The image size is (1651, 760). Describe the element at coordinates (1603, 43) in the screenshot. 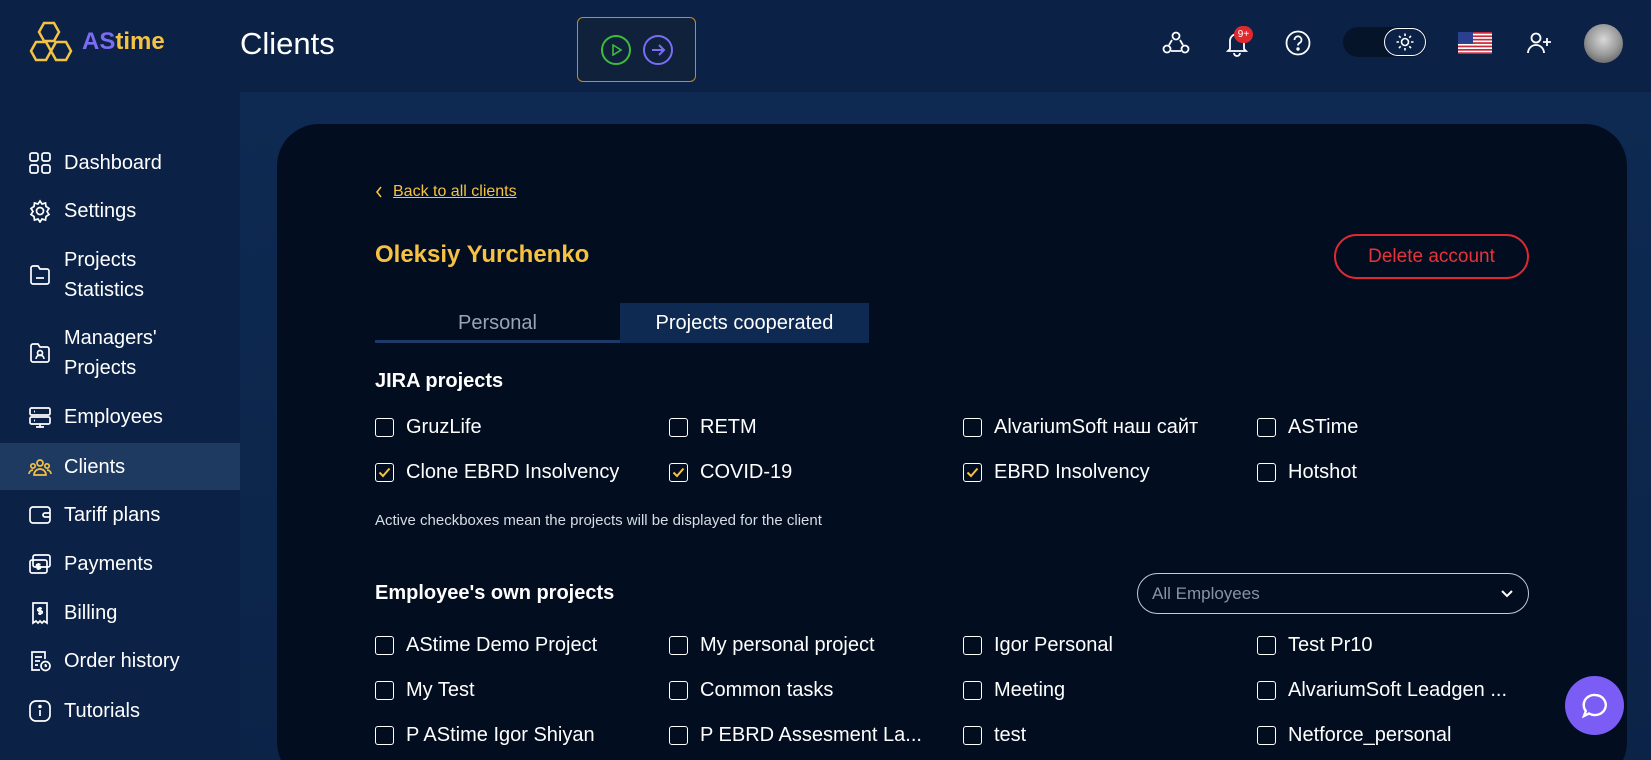

I see `user-avatar` at that location.